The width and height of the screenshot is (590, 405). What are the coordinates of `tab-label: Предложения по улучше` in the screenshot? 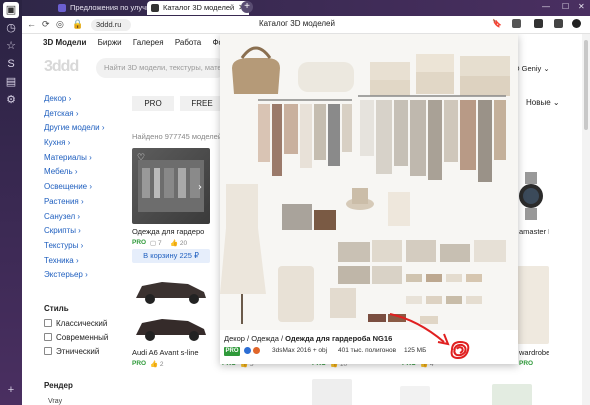 It's located at (113, 7).